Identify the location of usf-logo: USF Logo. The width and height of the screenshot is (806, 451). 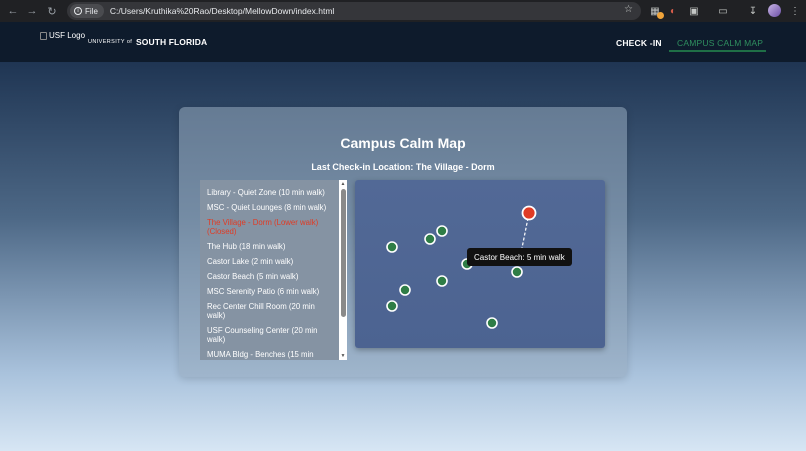
(62, 35).